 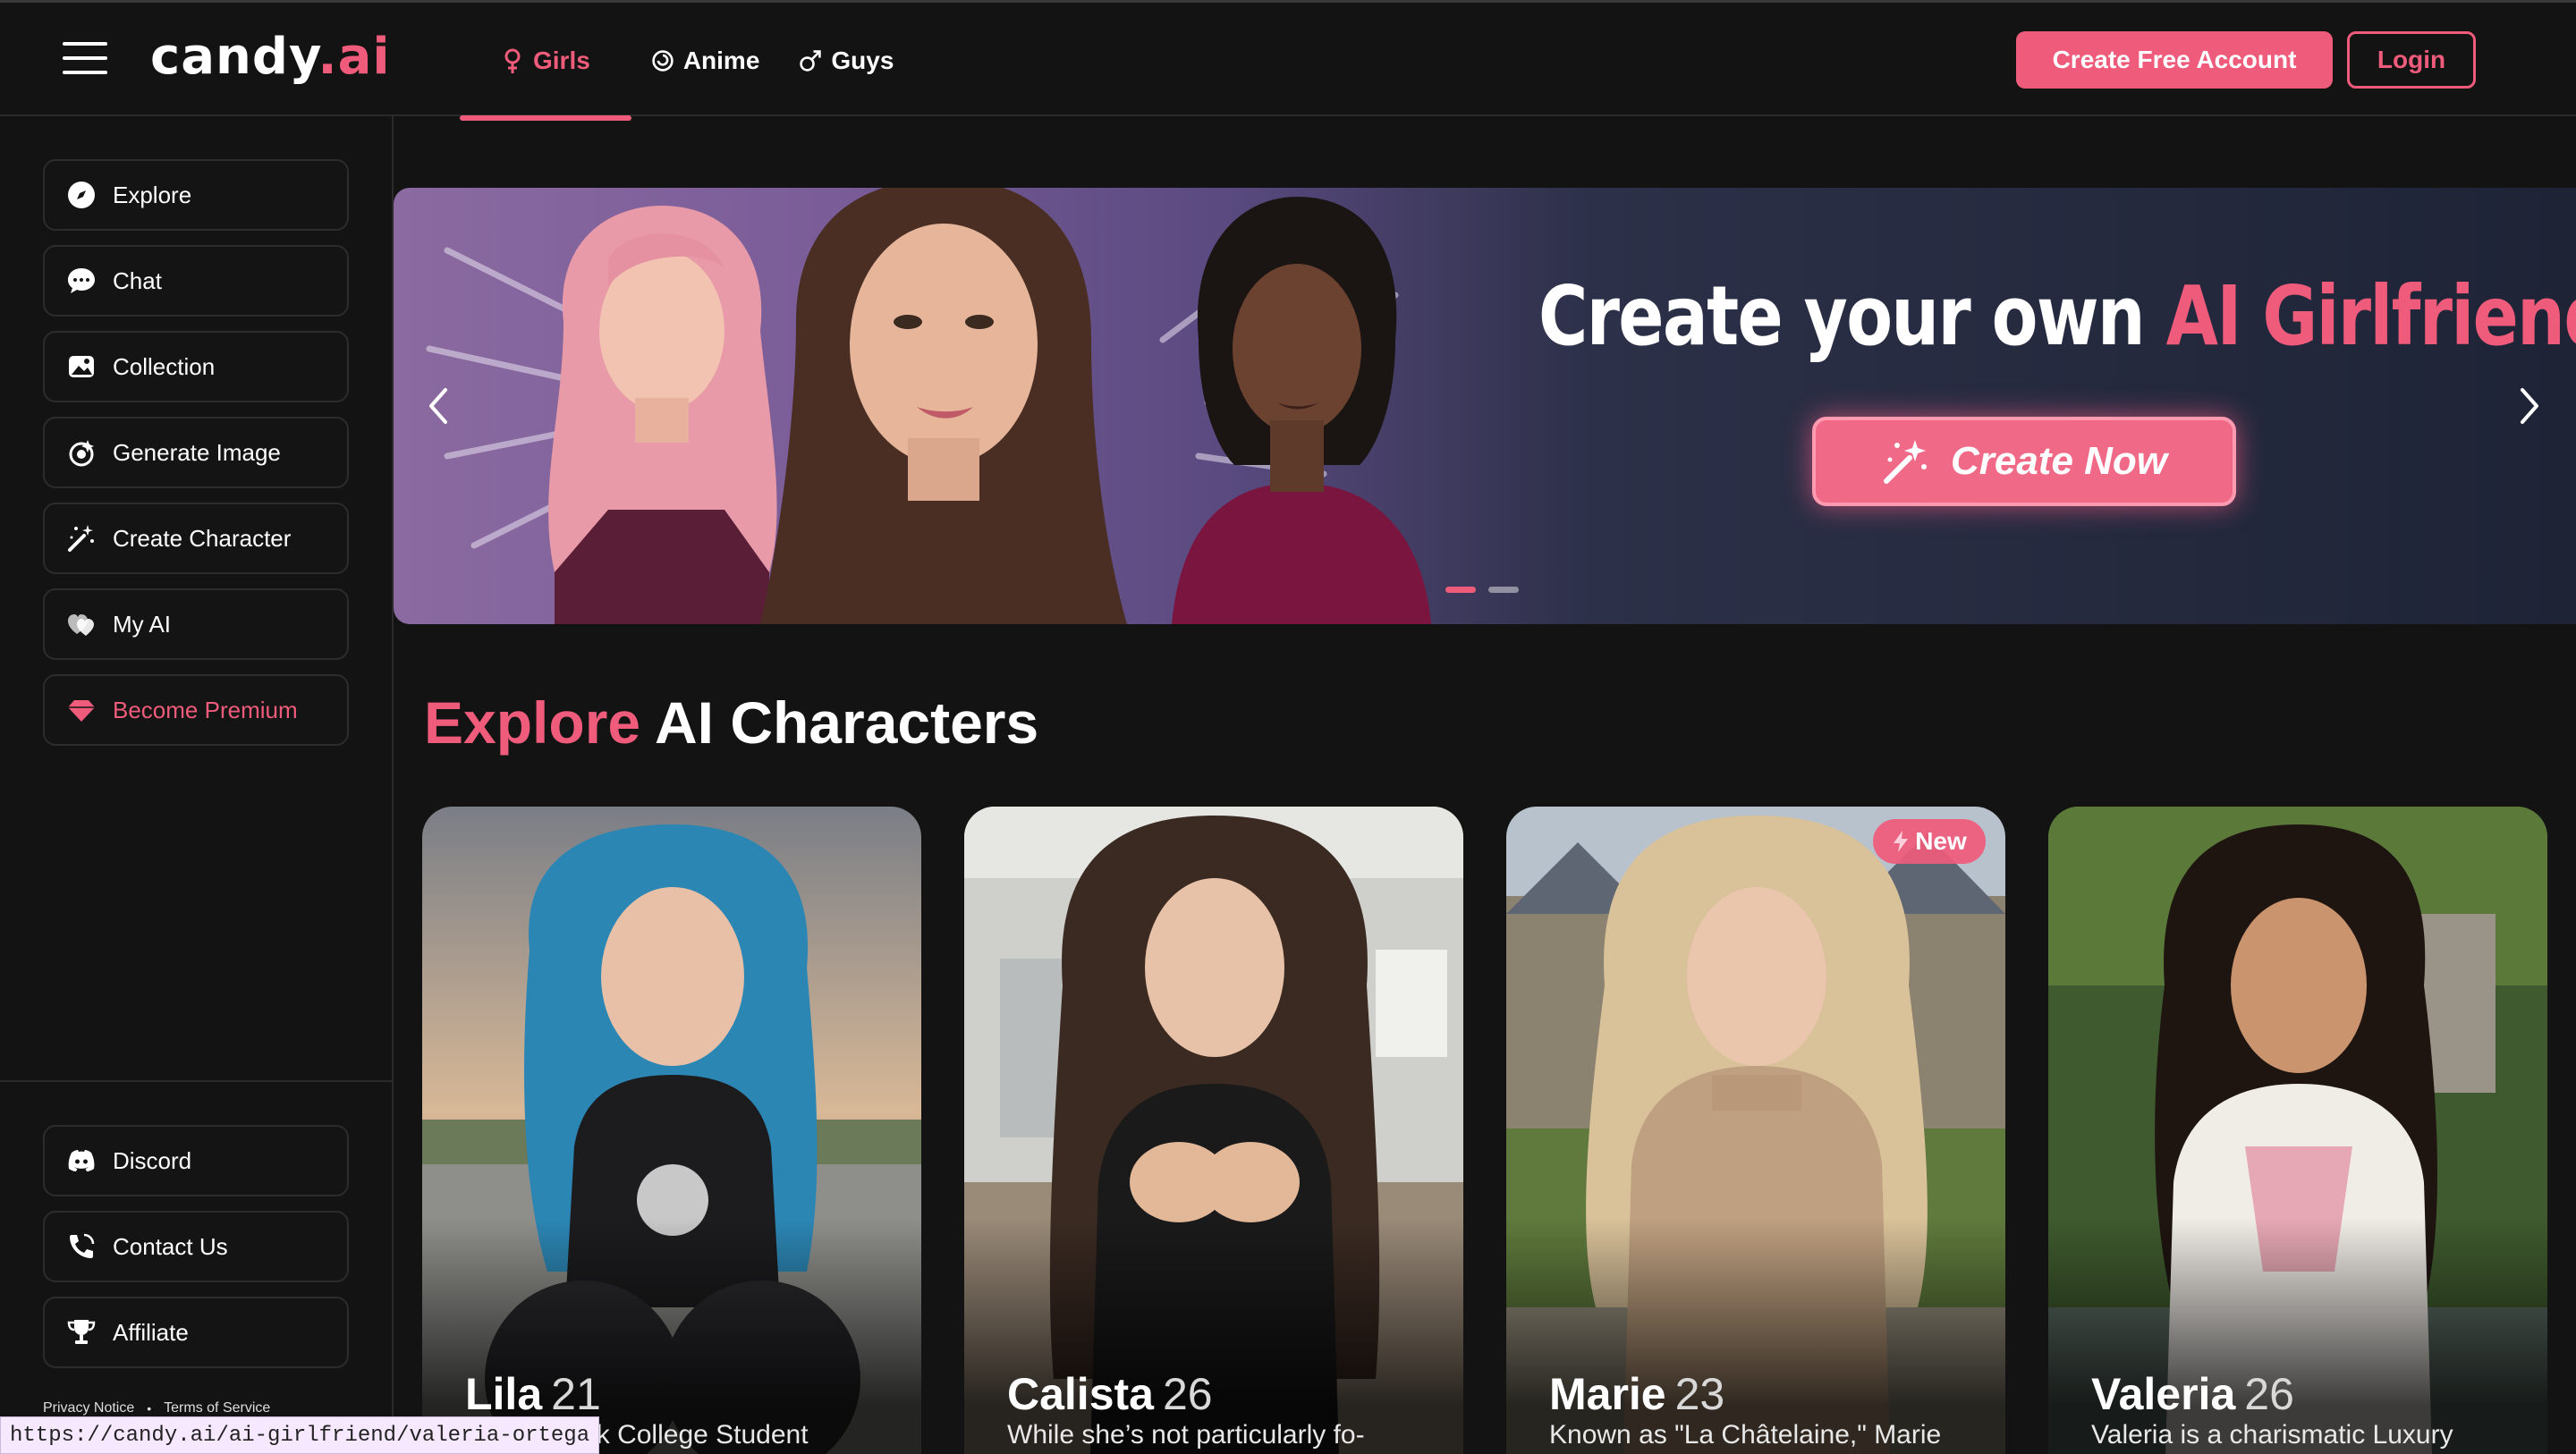 I want to click on portrait-center, so click(x=943, y=406).